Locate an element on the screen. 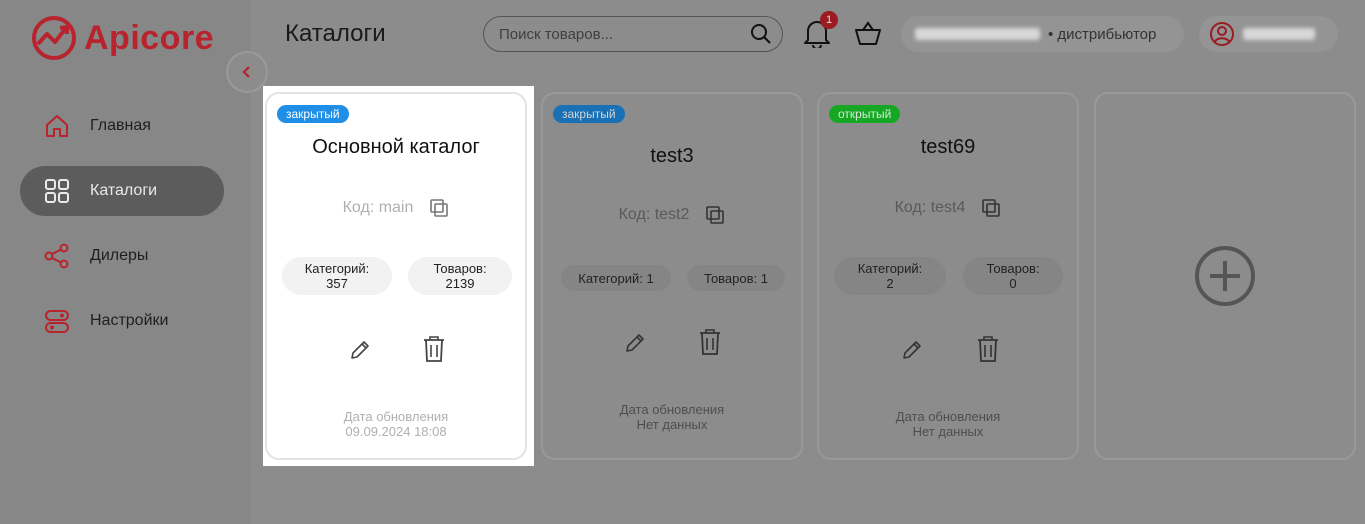 This screenshot has height=524, width=1365. sidebar-item-dealers: Дилеры is located at coordinates (122, 256).